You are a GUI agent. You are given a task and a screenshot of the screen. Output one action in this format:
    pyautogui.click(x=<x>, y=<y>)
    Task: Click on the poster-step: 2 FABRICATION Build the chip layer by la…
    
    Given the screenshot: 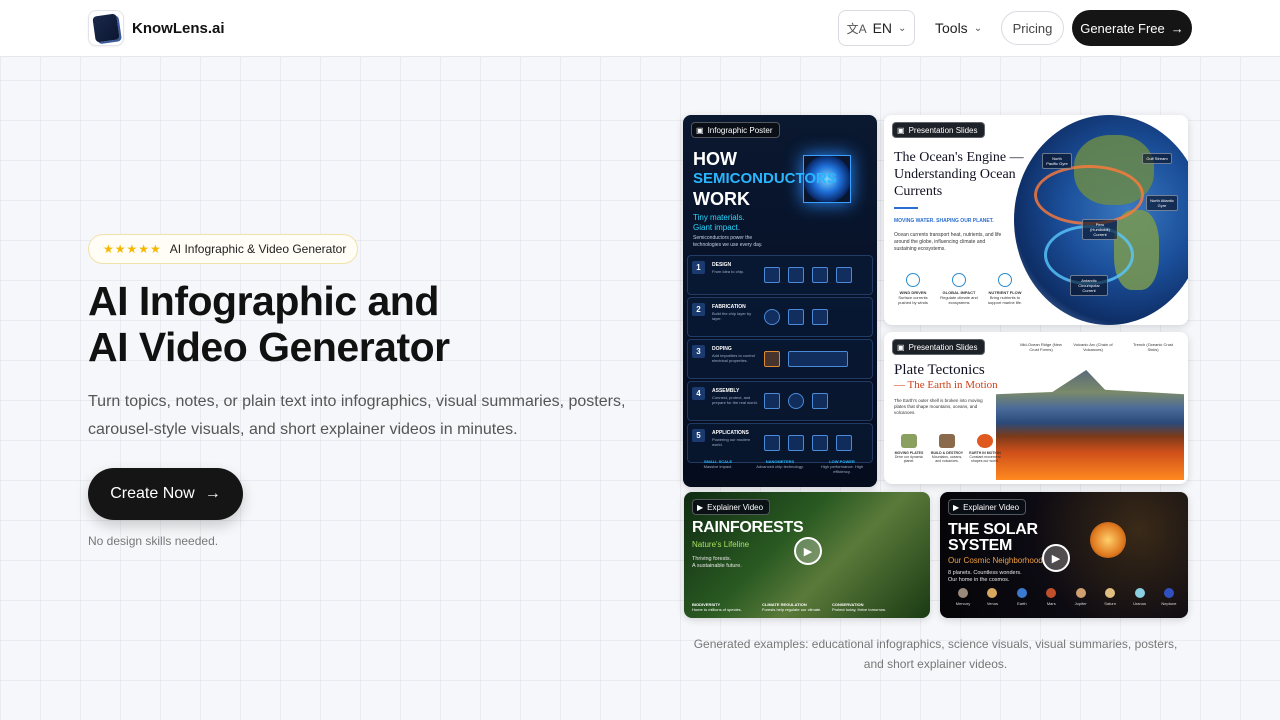 What is the action you would take?
    pyautogui.click(x=780, y=317)
    